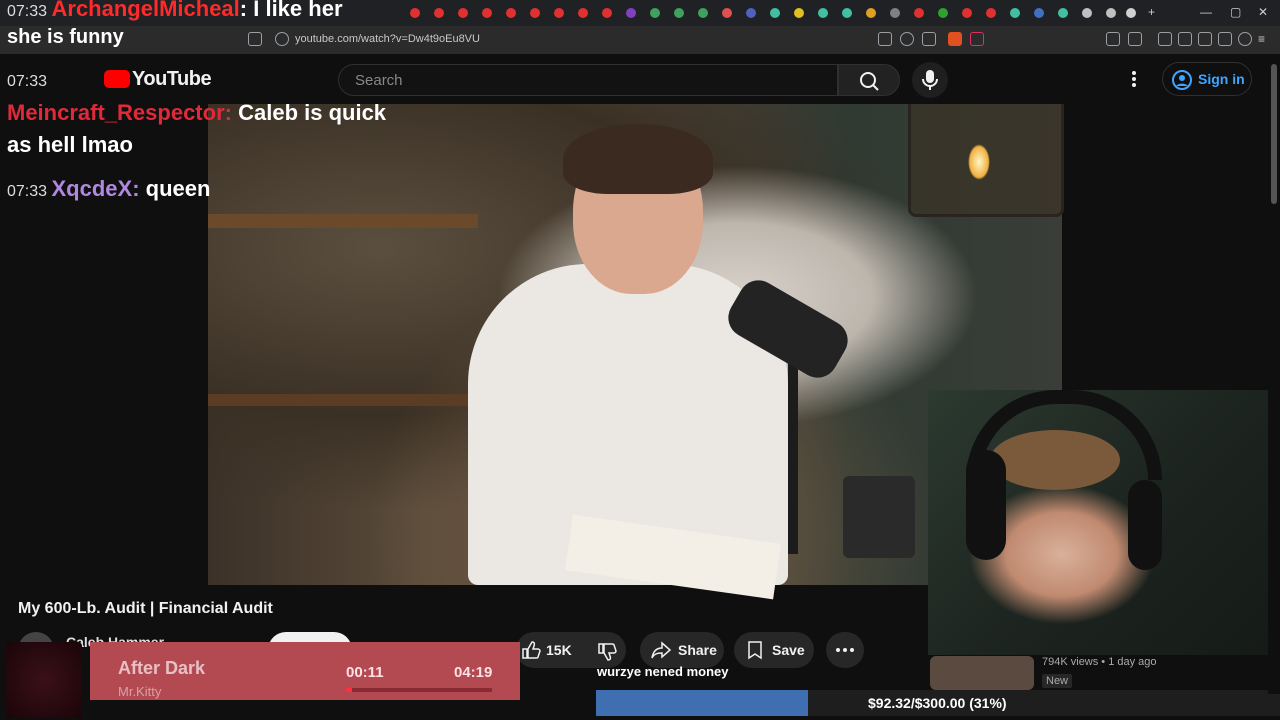  I want to click on like-dislike-group: 15K, so click(571, 650).